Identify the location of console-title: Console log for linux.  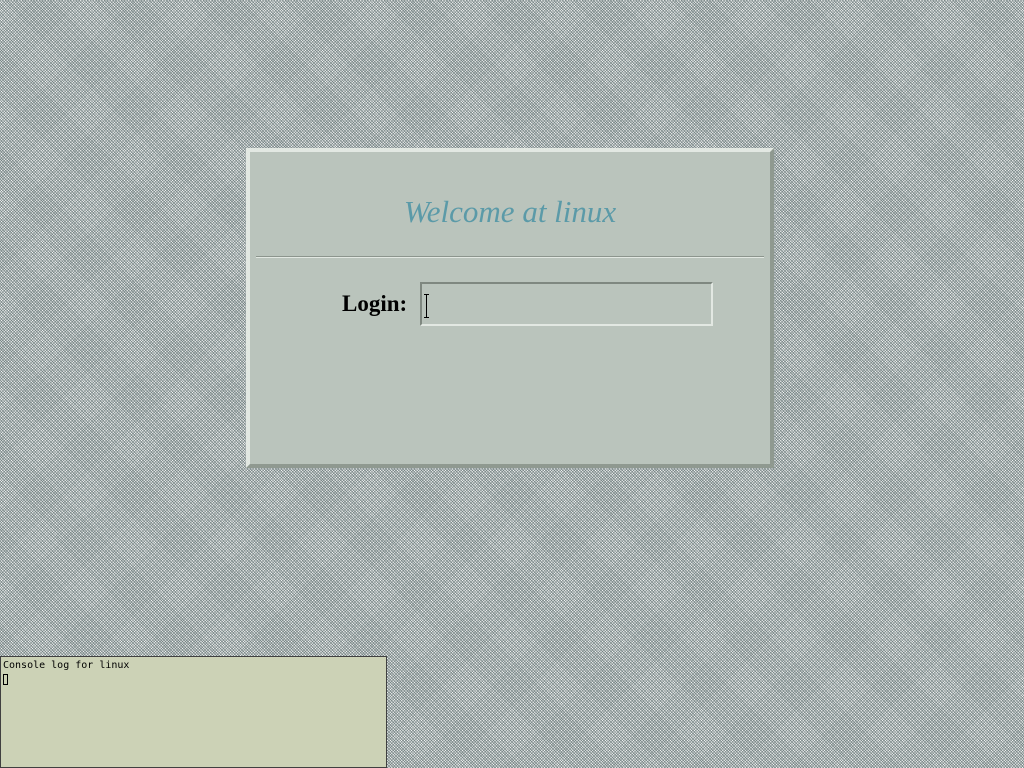
(66, 665).